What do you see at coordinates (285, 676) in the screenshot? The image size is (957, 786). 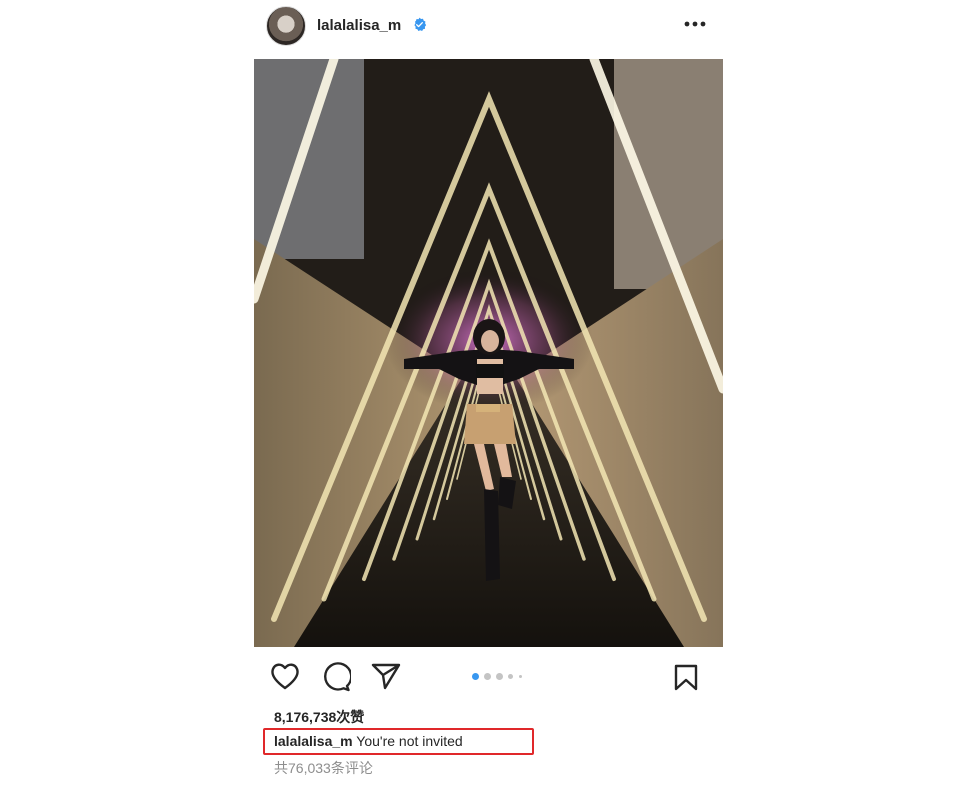 I see `heart-icon` at bounding box center [285, 676].